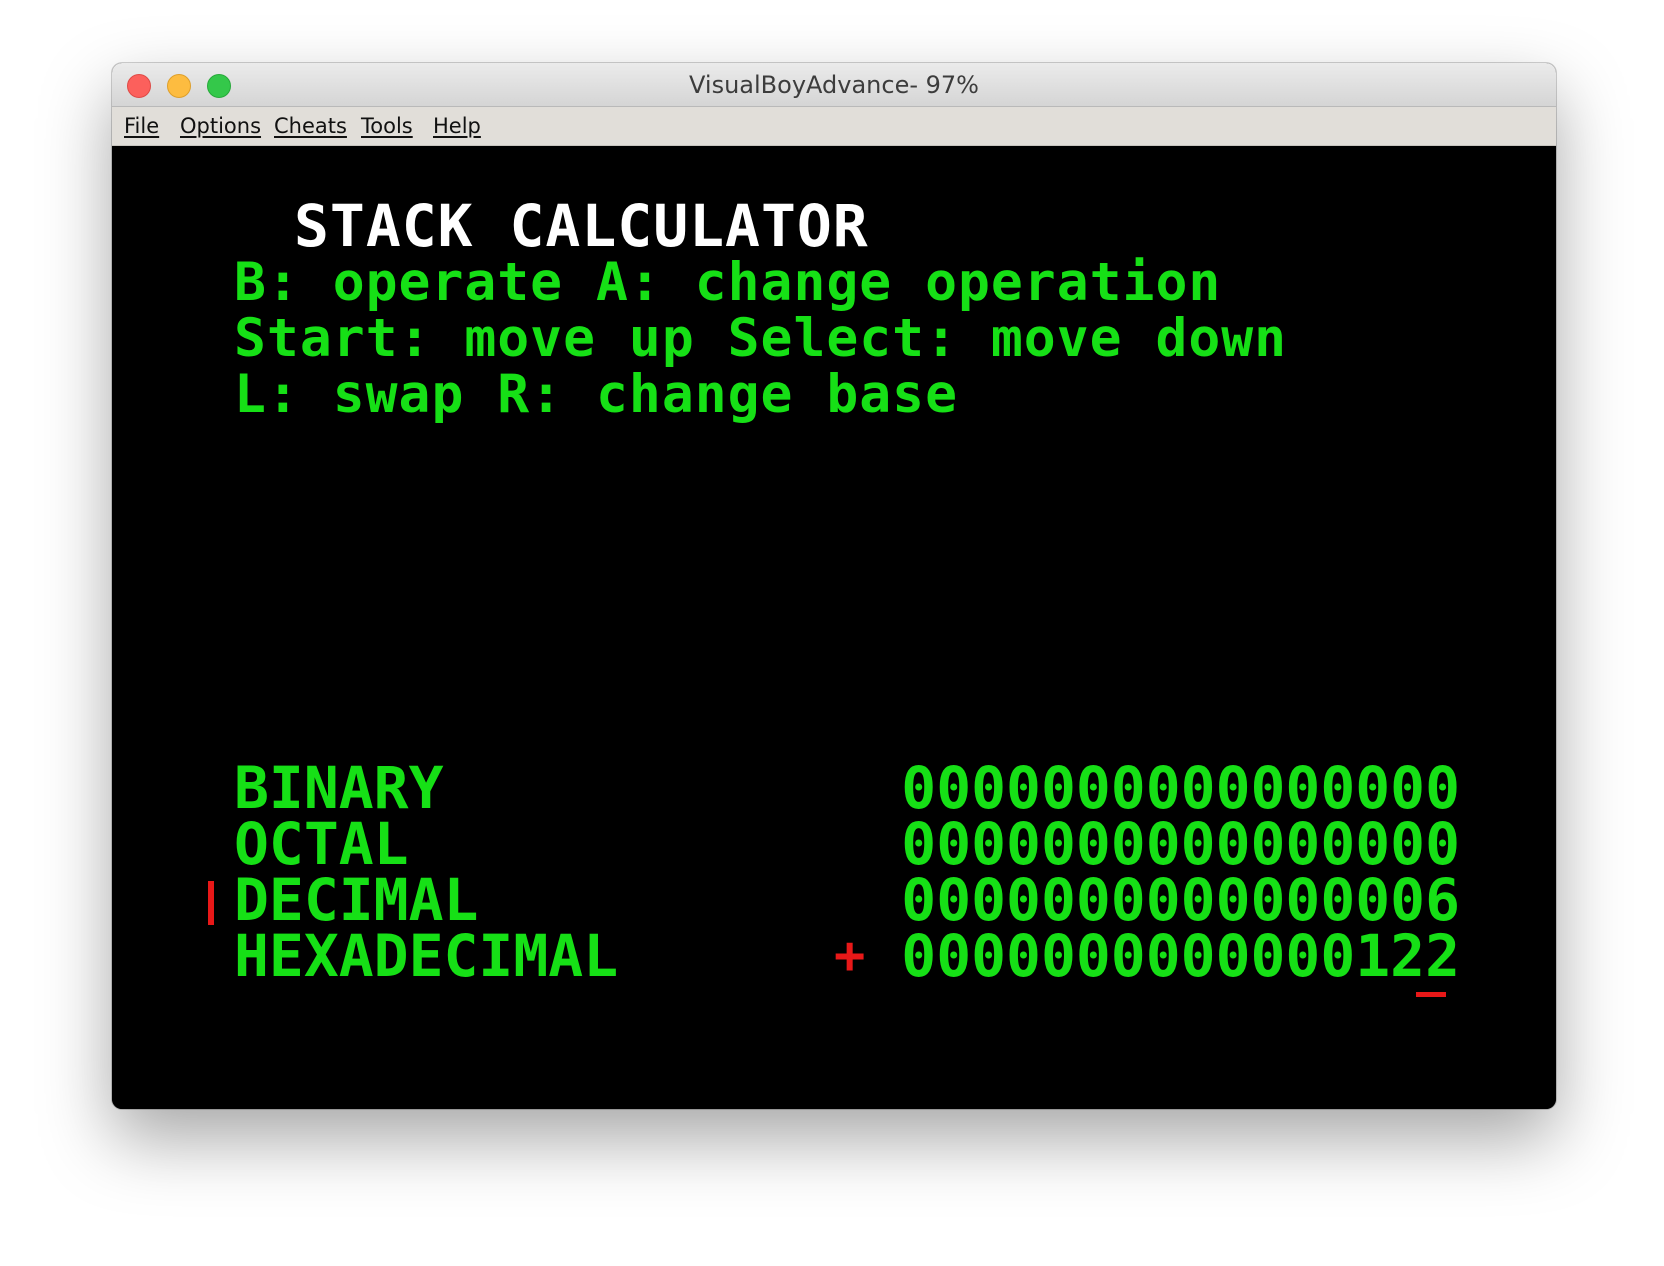 This screenshot has width=1664, height=1266. What do you see at coordinates (339, 788) in the screenshot?
I see `base-label-binary: BINARY` at bounding box center [339, 788].